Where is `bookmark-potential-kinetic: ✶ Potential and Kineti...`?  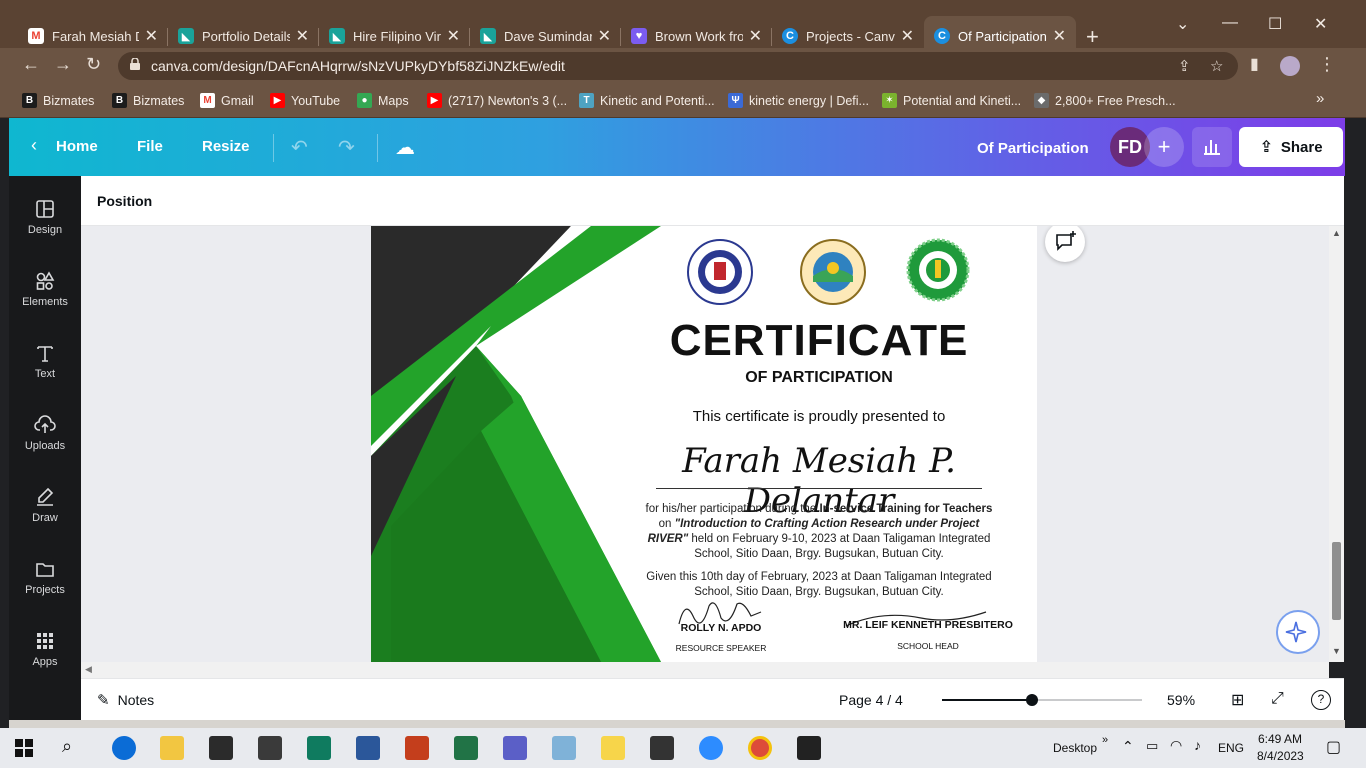 bookmark-potential-kinetic: ✶ Potential and Kineti... is located at coordinates (951, 100).